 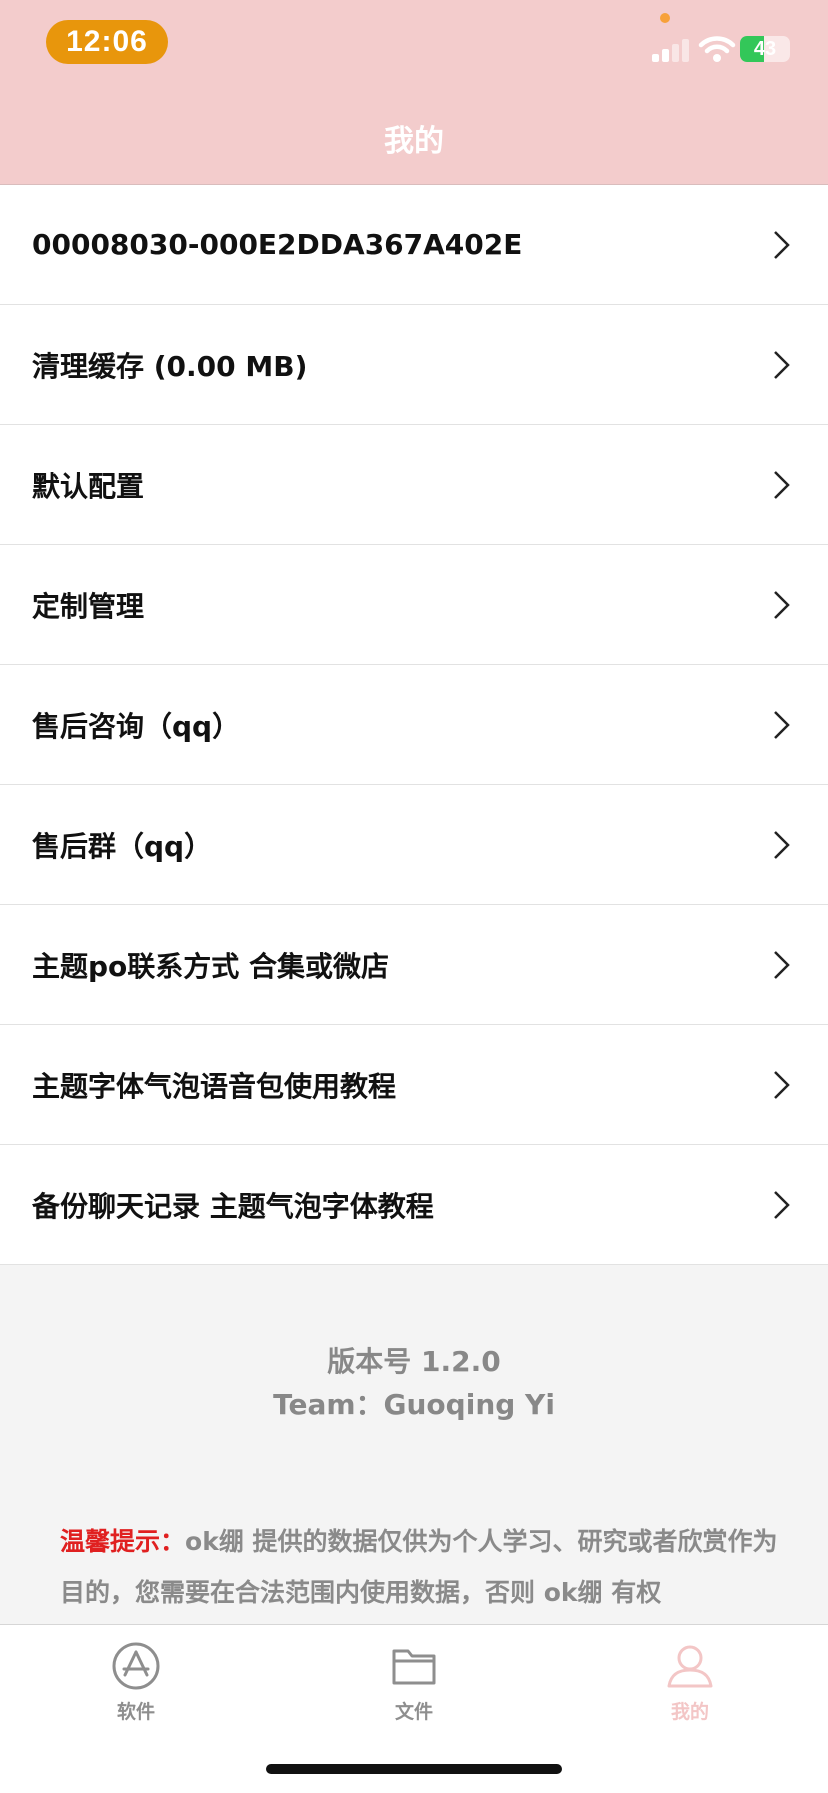 What do you see at coordinates (88, 486) in the screenshot?
I see `menu-item-label: 默认配置` at bounding box center [88, 486].